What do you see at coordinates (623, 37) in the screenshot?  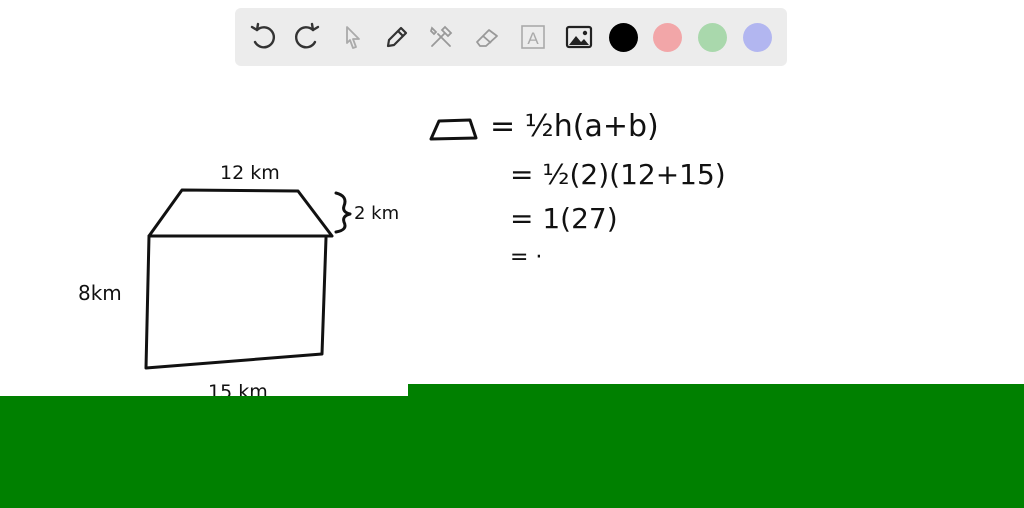 I see `color-black-swatch` at bounding box center [623, 37].